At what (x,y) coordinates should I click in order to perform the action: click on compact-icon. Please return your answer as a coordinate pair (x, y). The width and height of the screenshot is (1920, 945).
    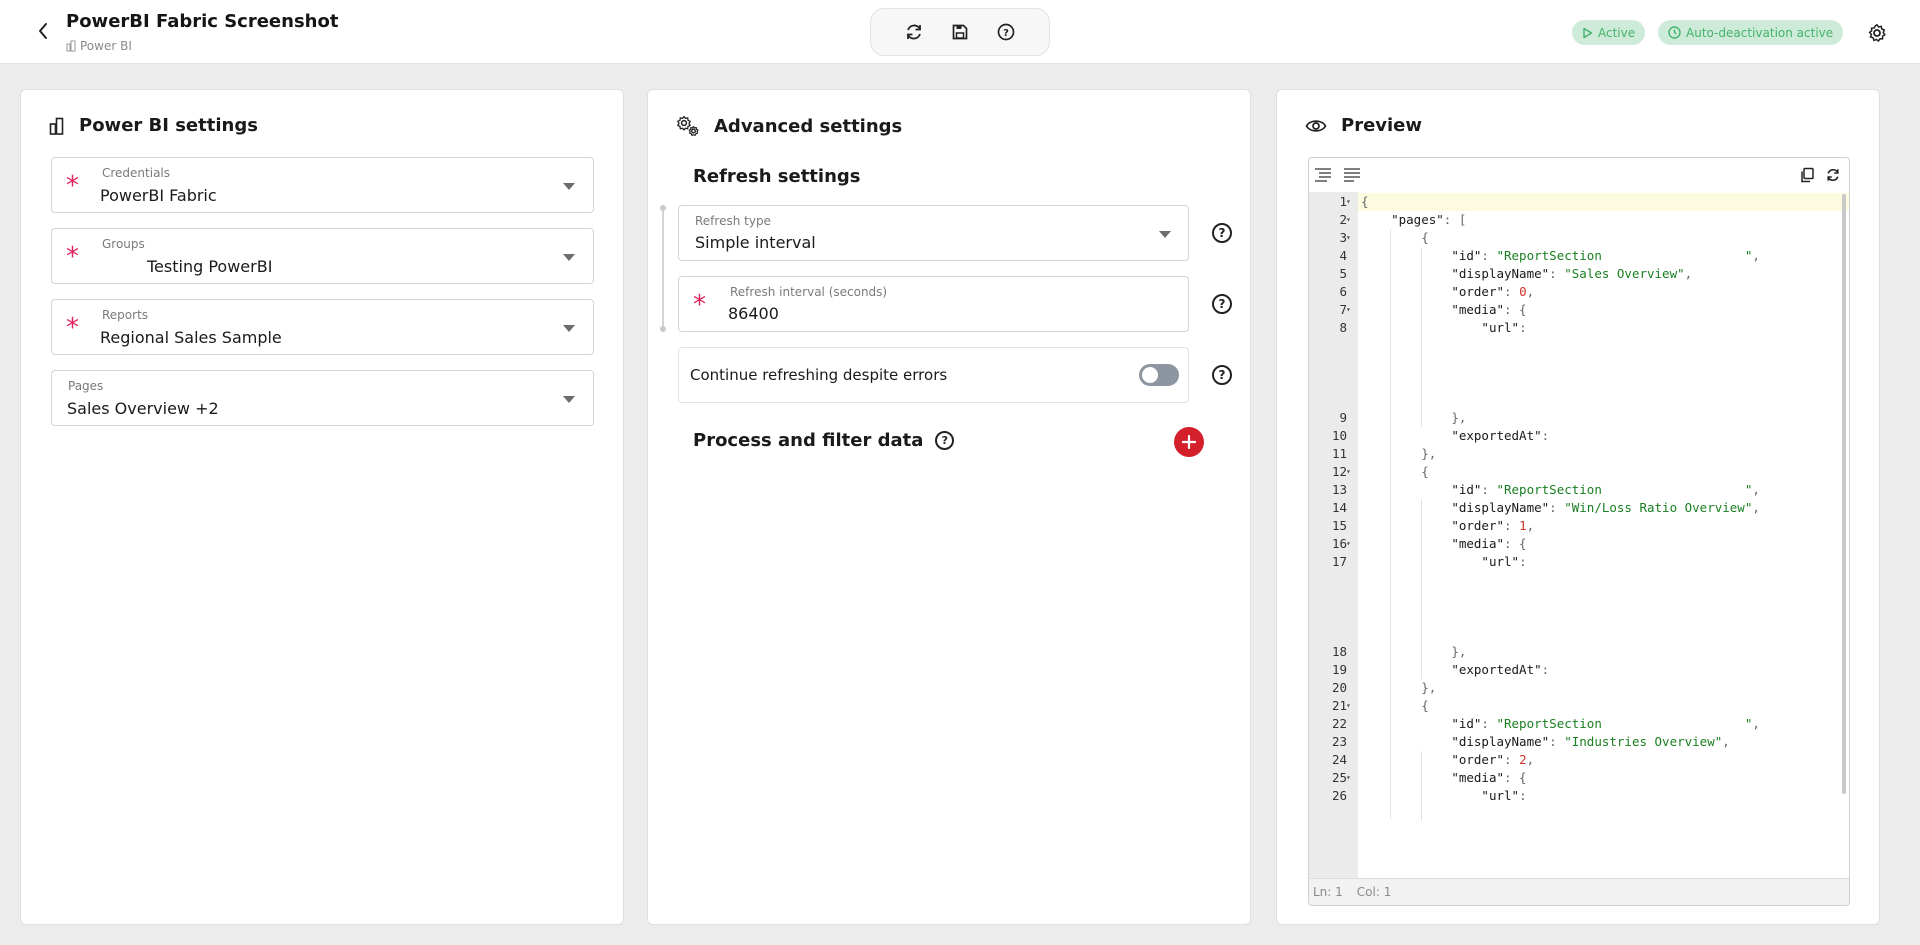
    Looking at the image, I should click on (1352, 175).